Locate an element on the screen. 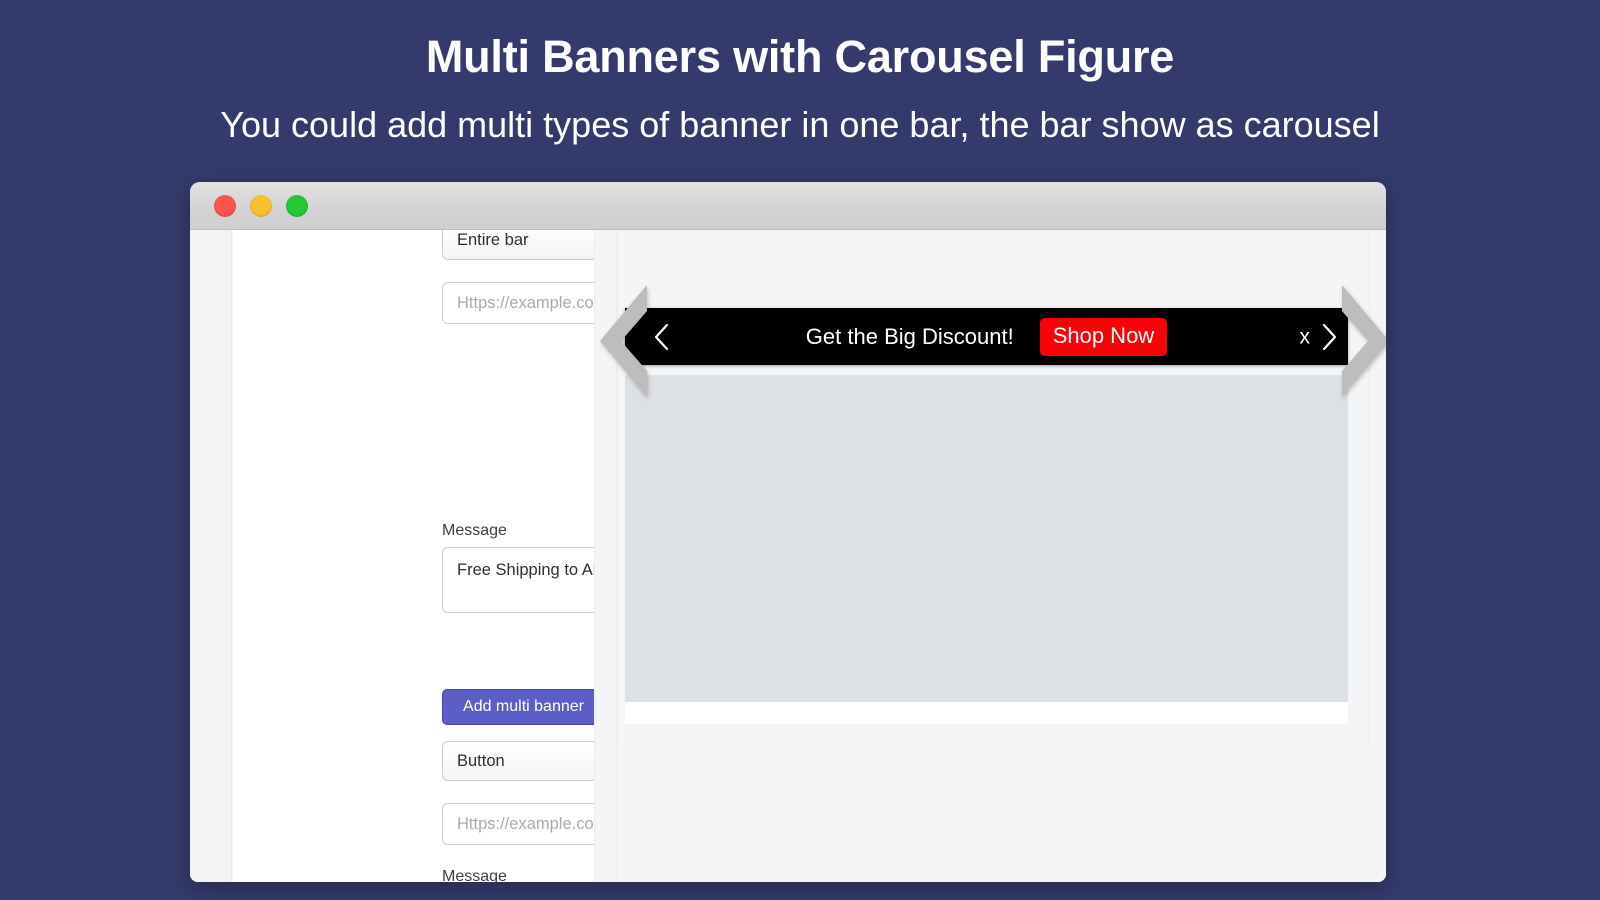 This screenshot has height=900, width=1600. window-traffic-lights is located at coordinates (261, 206).